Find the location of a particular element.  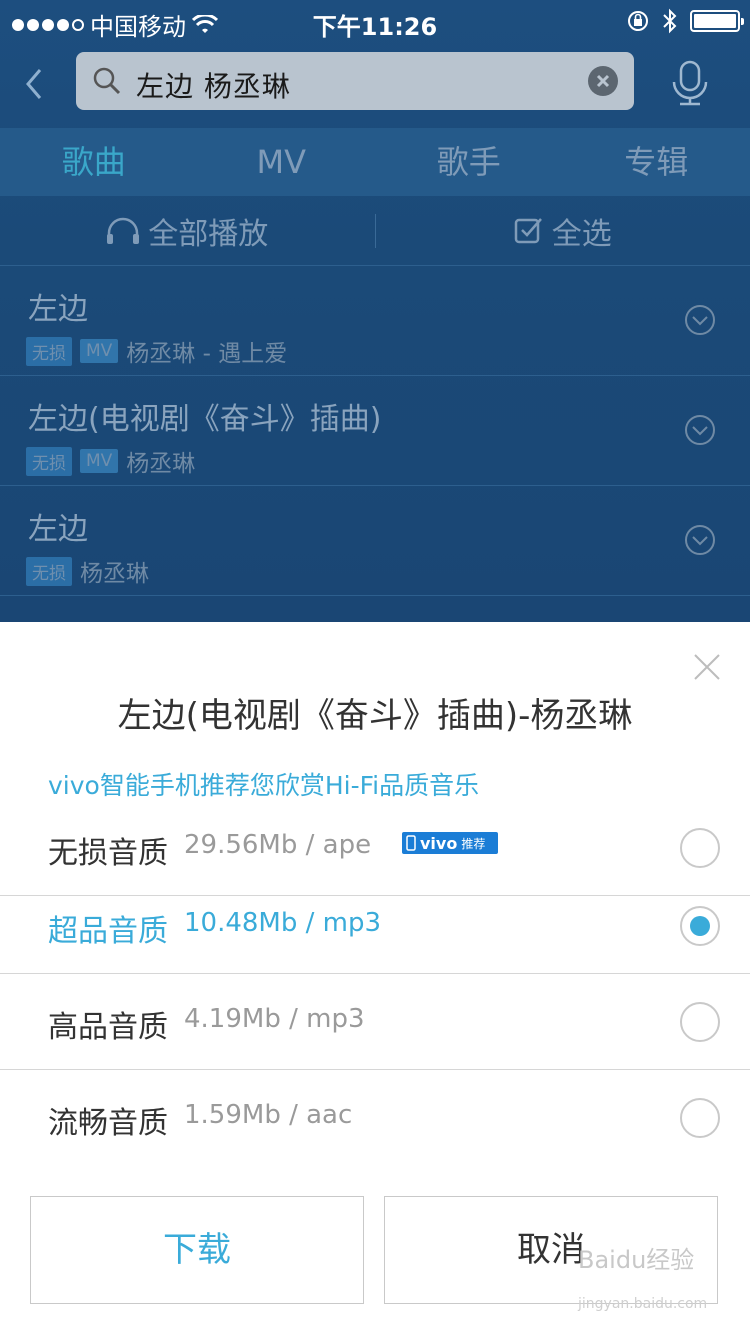

result-tabs: 歌曲 MV 歌手 专辑 is located at coordinates (375, 162).